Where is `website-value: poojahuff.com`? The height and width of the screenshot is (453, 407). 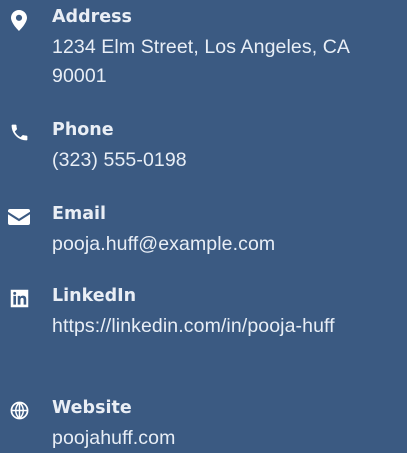 website-value: poojahuff.com is located at coordinates (225, 438).